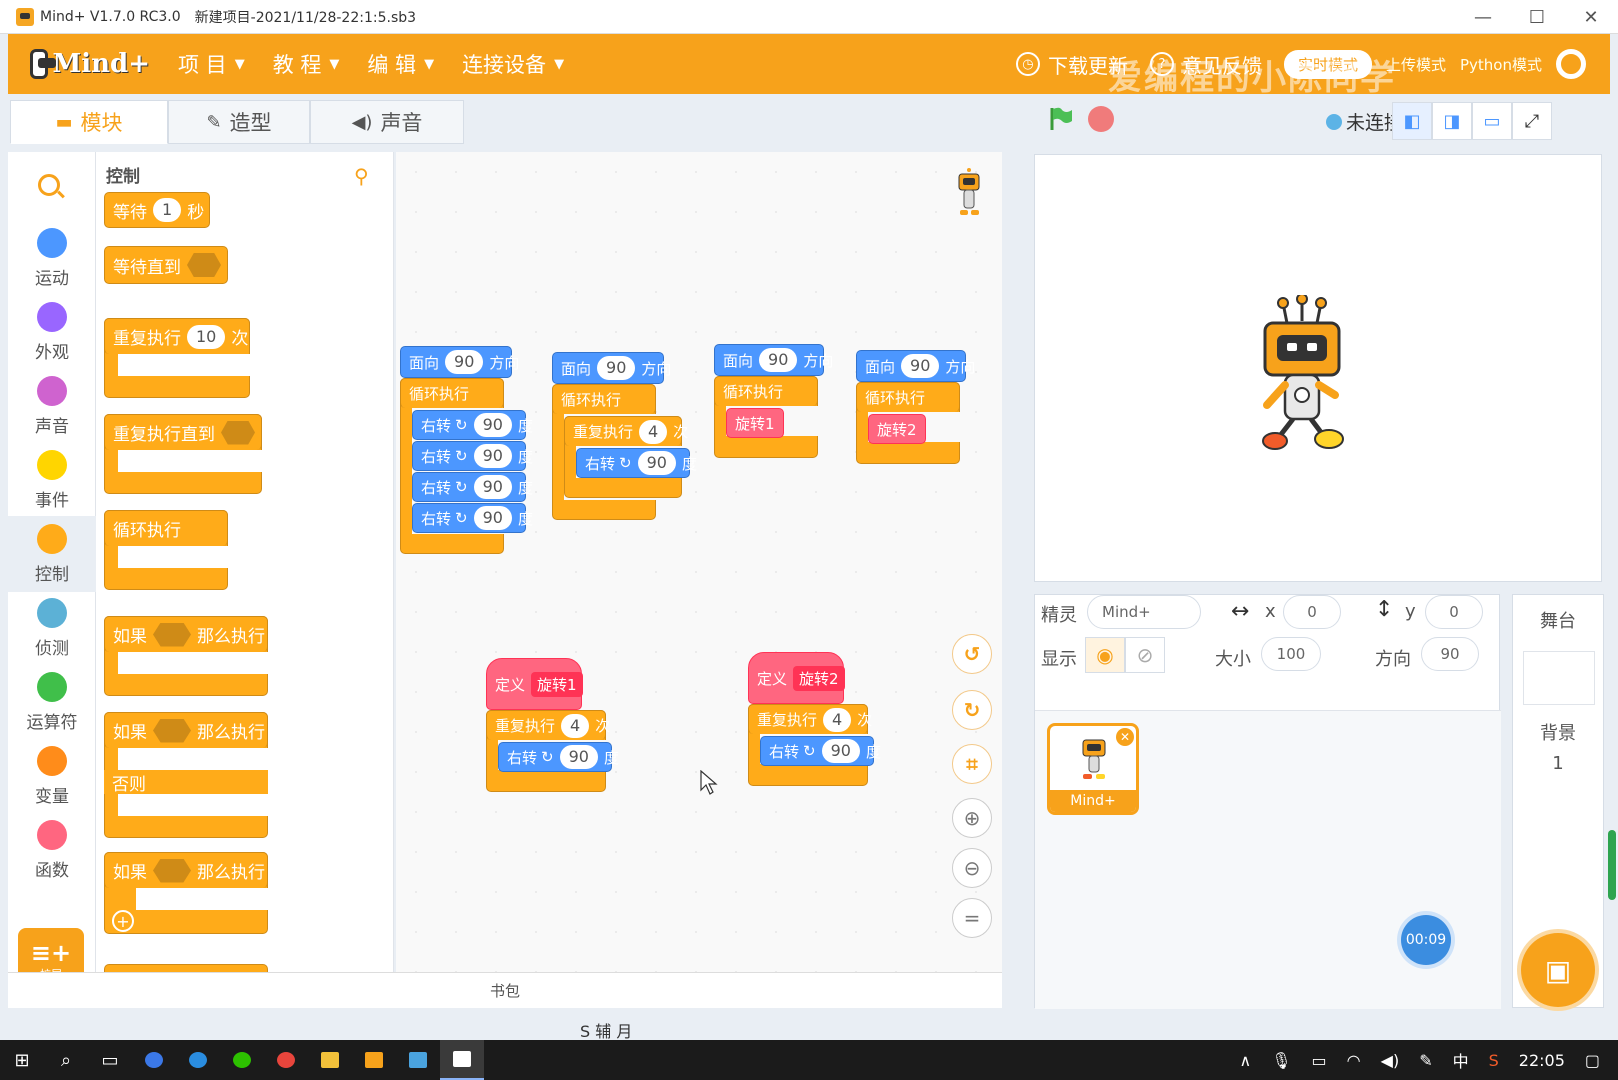 The width and height of the screenshot is (1618, 1080). What do you see at coordinates (1144, 612) in the screenshot?
I see `sprite-name-input: Mind+` at bounding box center [1144, 612].